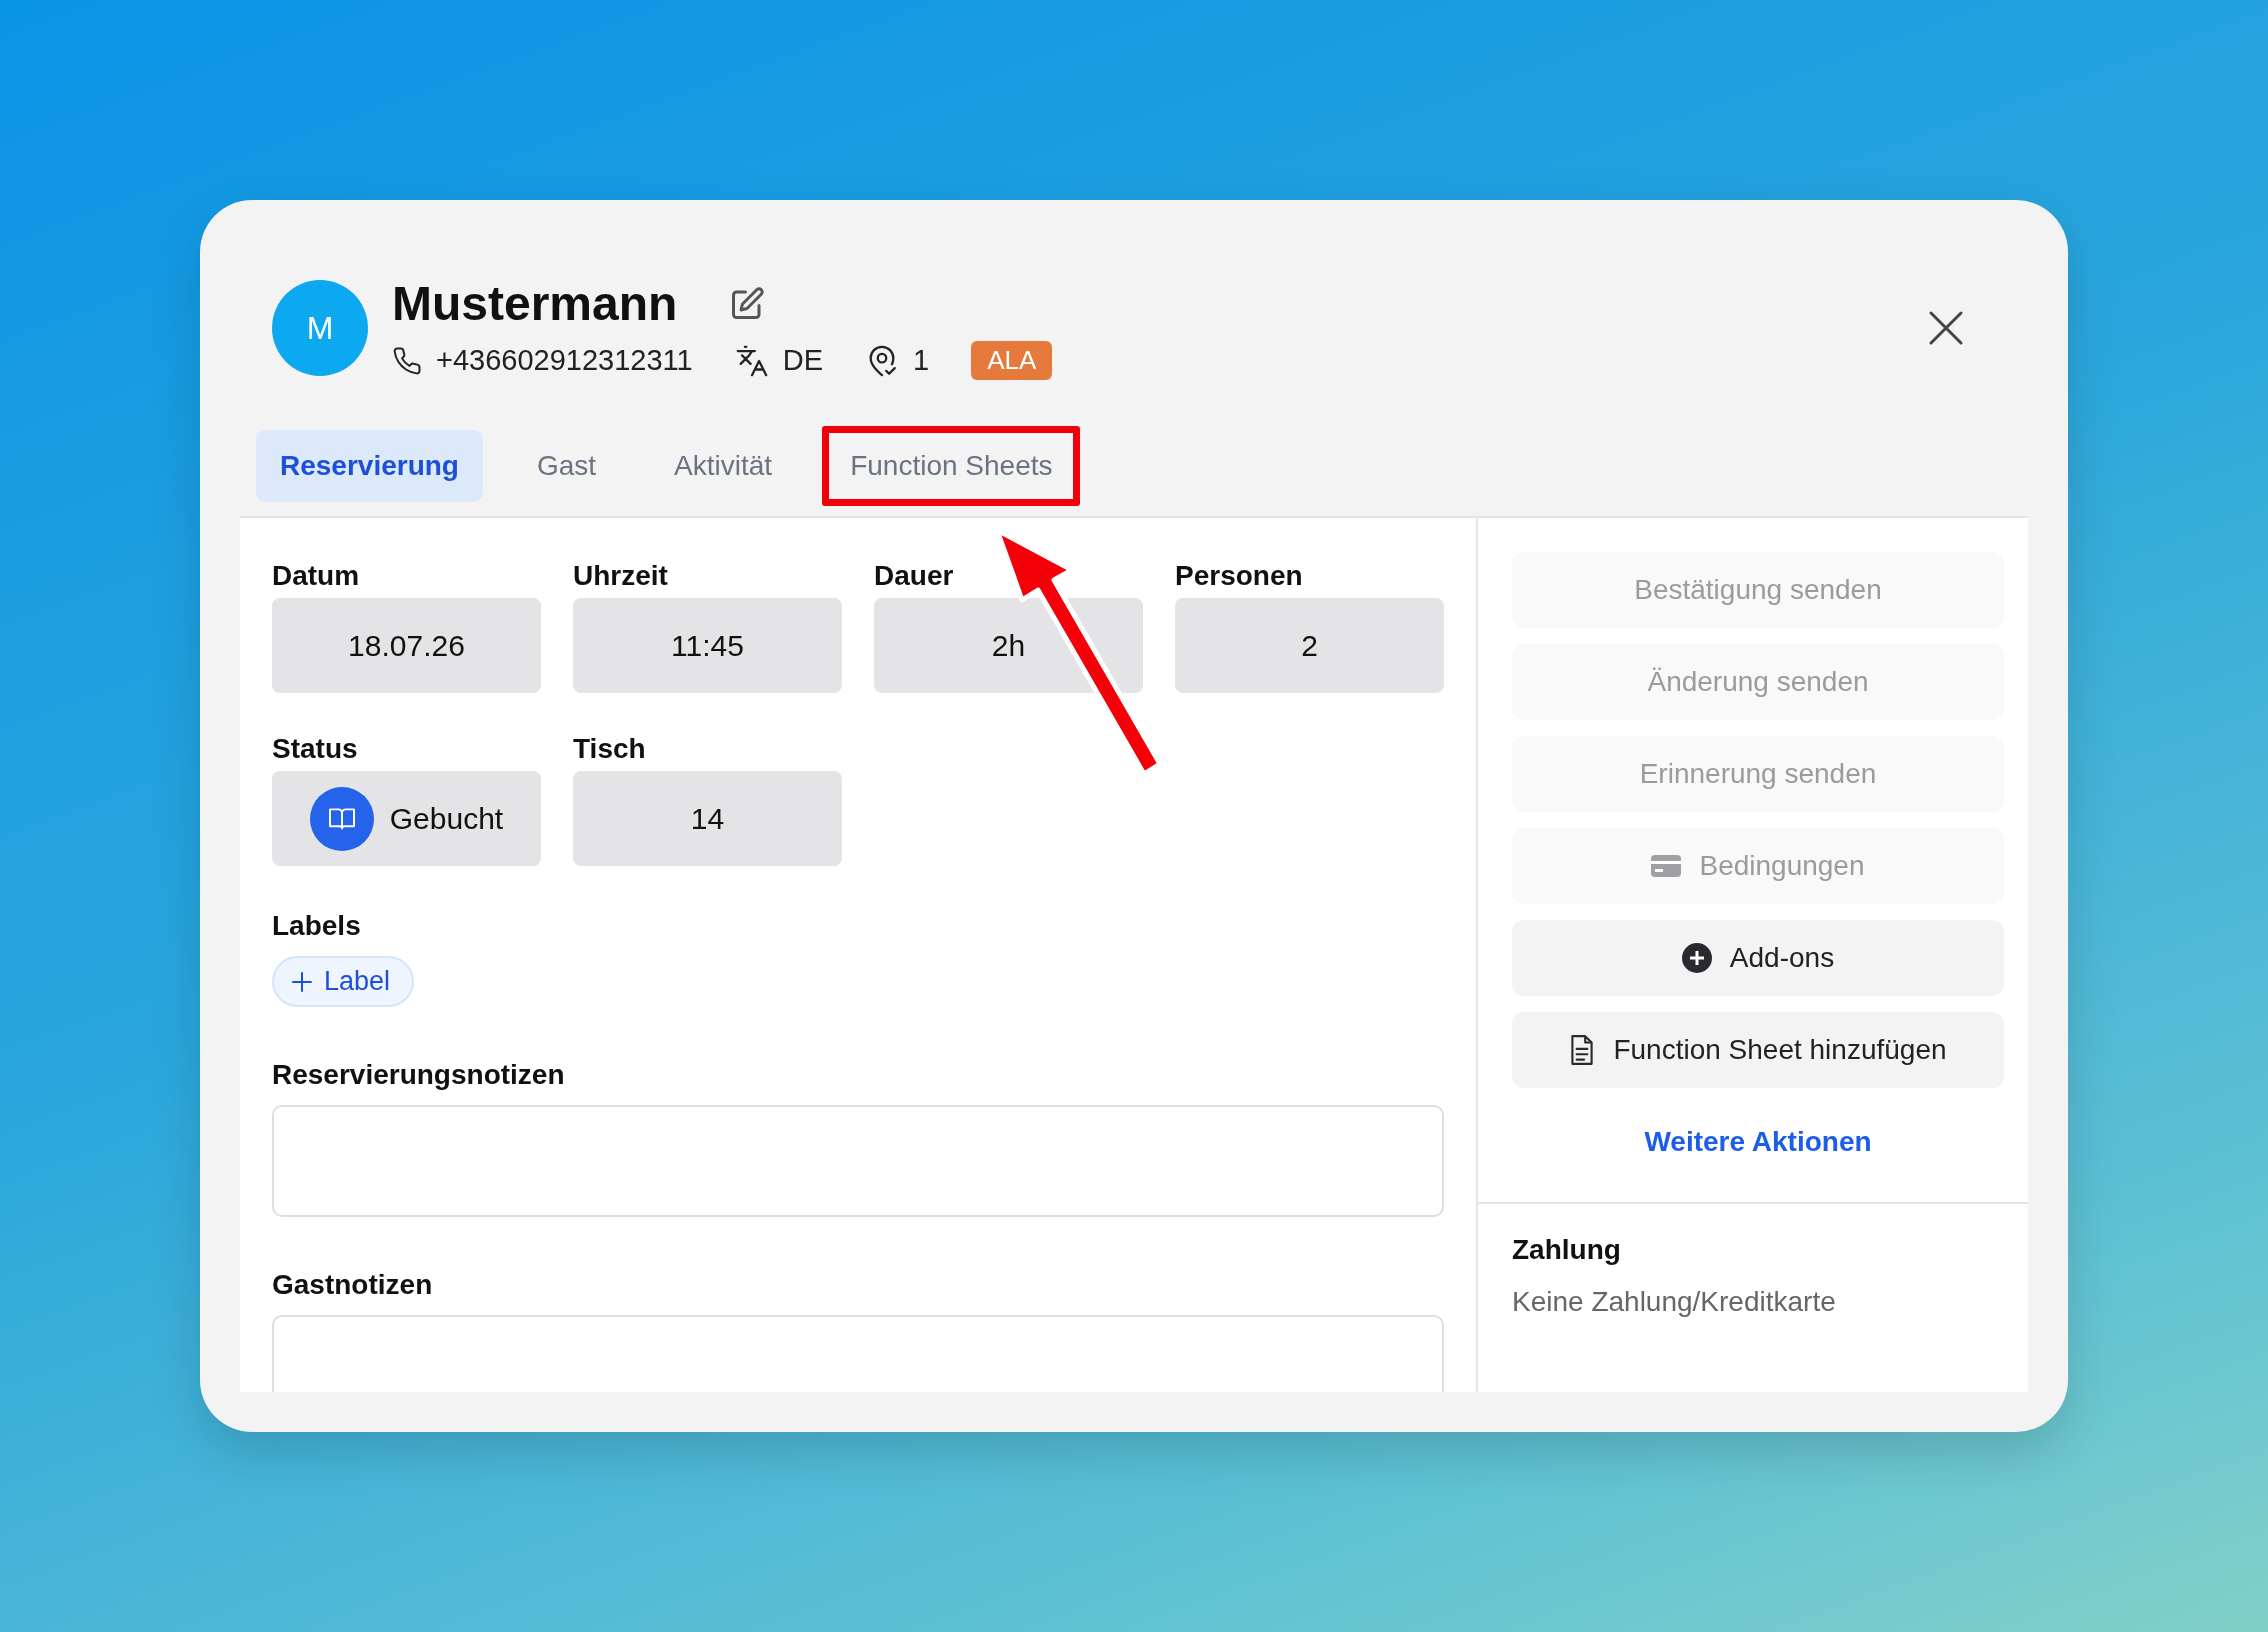 The image size is (2268, 1632). I want to click on language-code: DE, so click(802, 360).